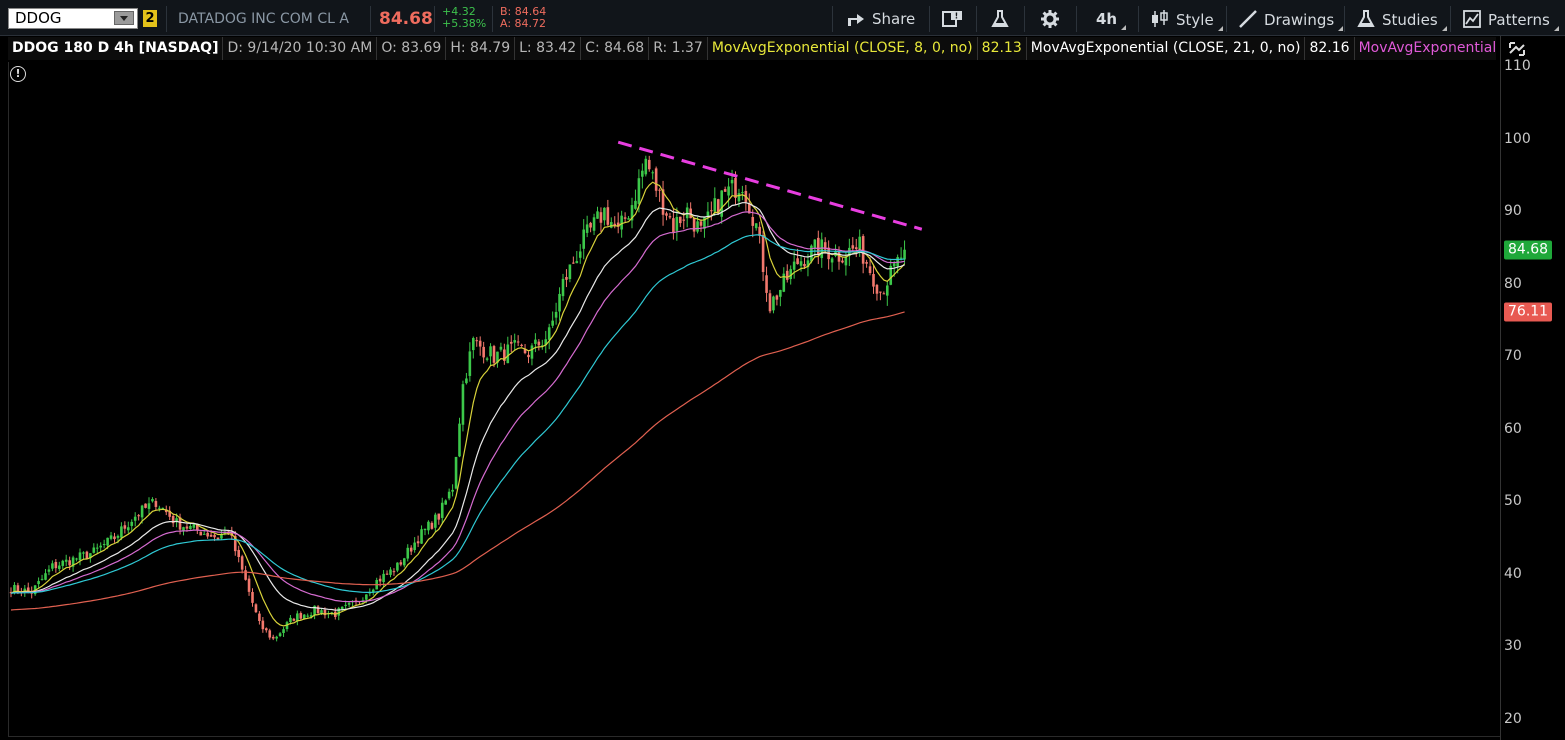 This screenshot has width=1565, height=740. Describe the element at coordinates (1472, 19) in the screenshot. I see `patterns-icon` at that location.